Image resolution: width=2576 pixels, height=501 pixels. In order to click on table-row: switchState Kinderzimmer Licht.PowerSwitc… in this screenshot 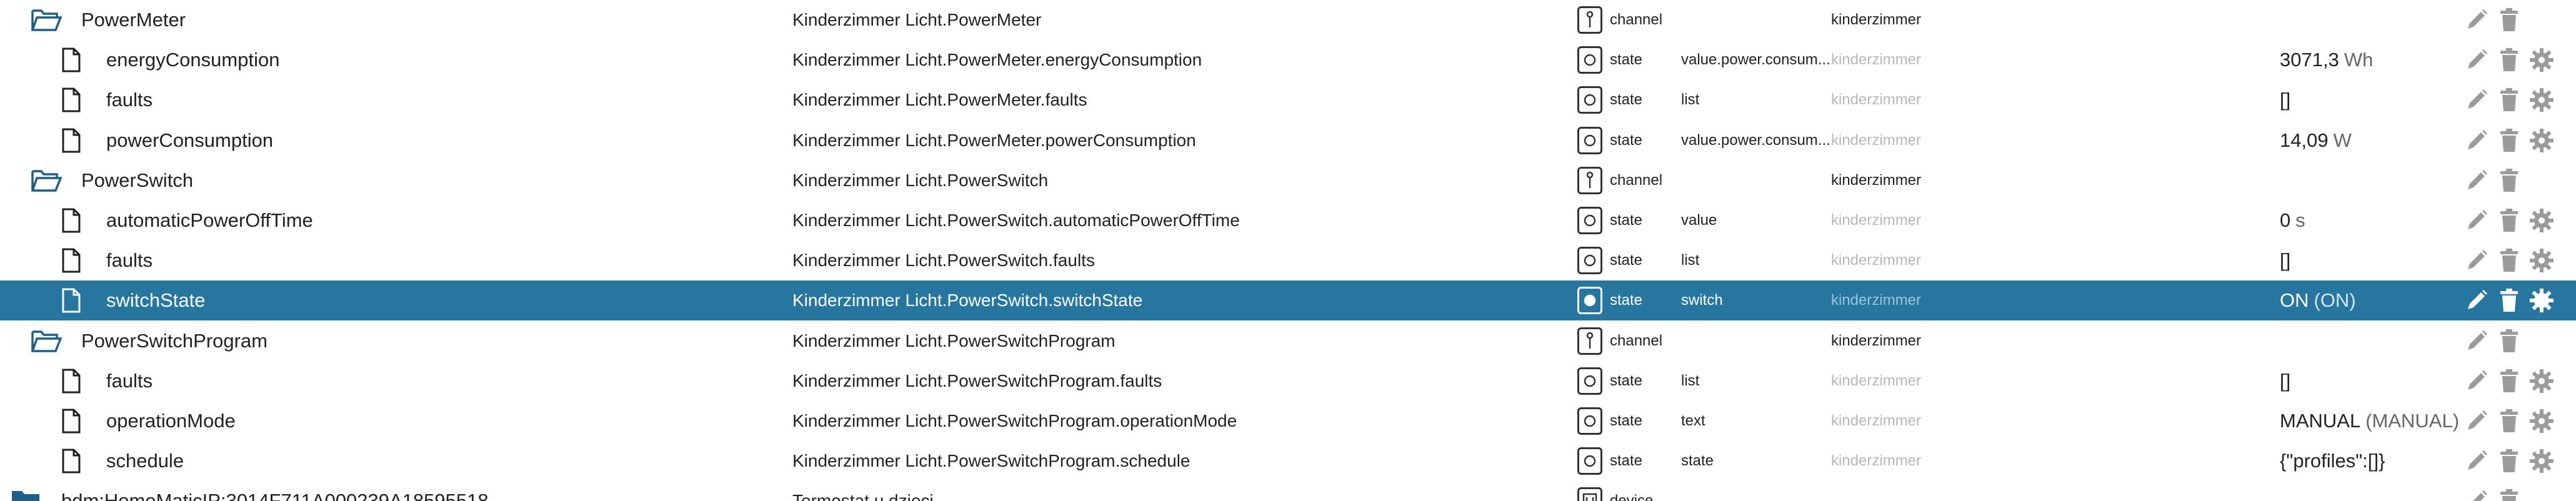, I will do `click(1288, 300)`.